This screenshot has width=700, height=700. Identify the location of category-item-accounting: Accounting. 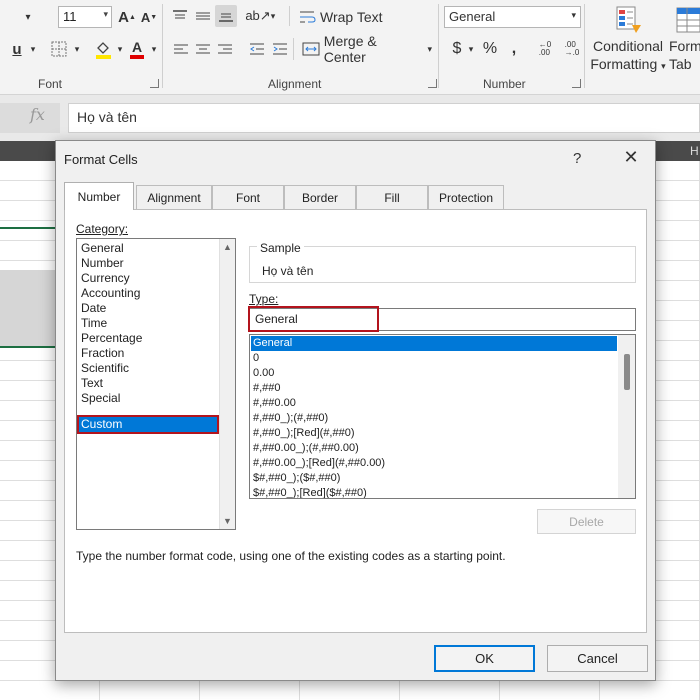
(110, 293).